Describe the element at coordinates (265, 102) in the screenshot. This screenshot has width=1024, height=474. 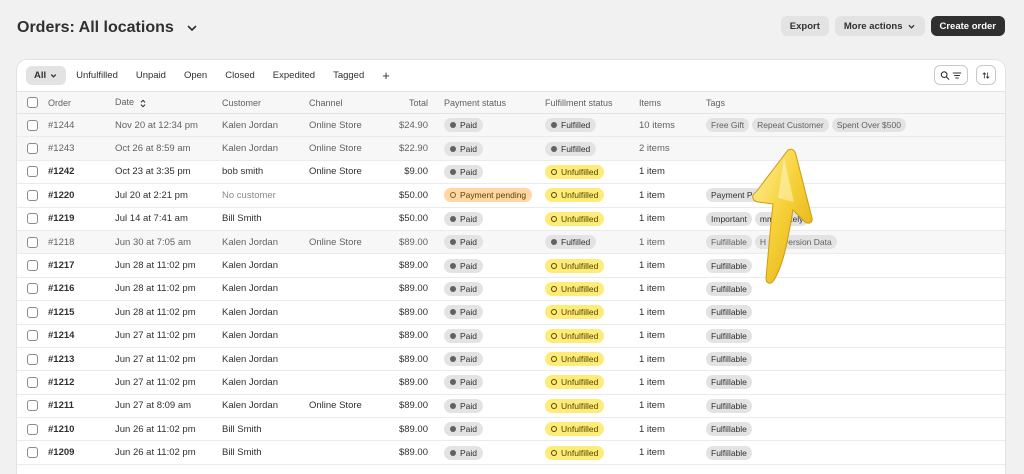
I see `column-header-customer: Customer` at that location.